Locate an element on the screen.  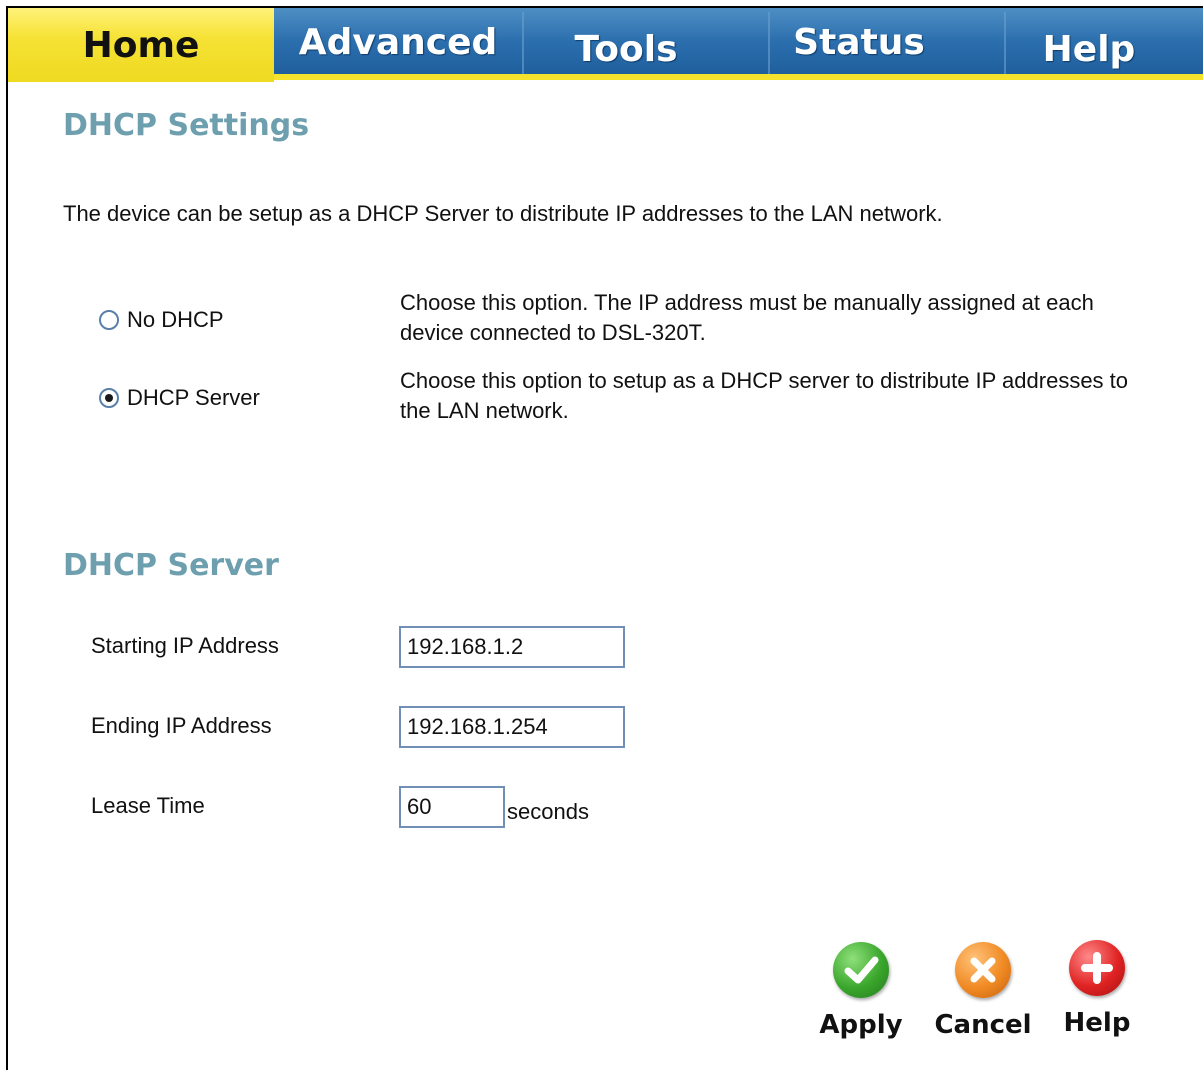
lease-time-label: Lease Time is located at coordinates (148, 805).